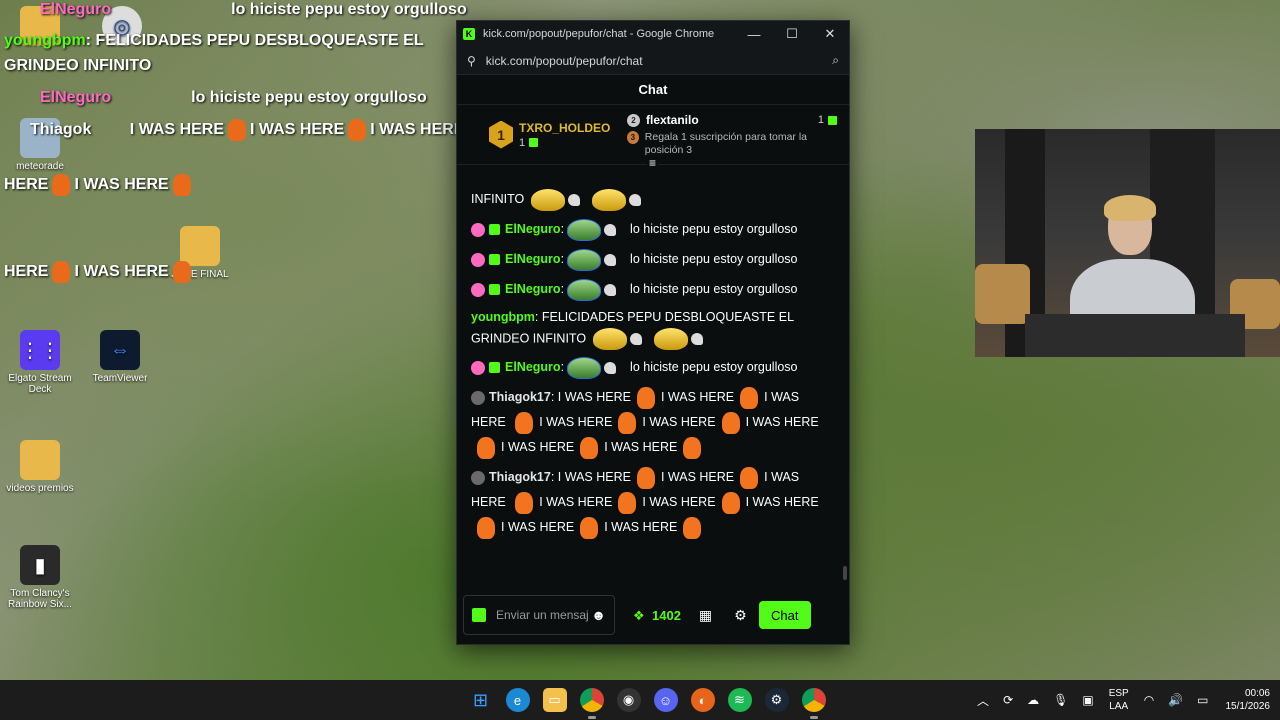 The image size is (1280, 720). What do you see at coordinates (665, 700) in the screenshot?
I see `discord-icon: ☺` at bounding box center [665, 700].